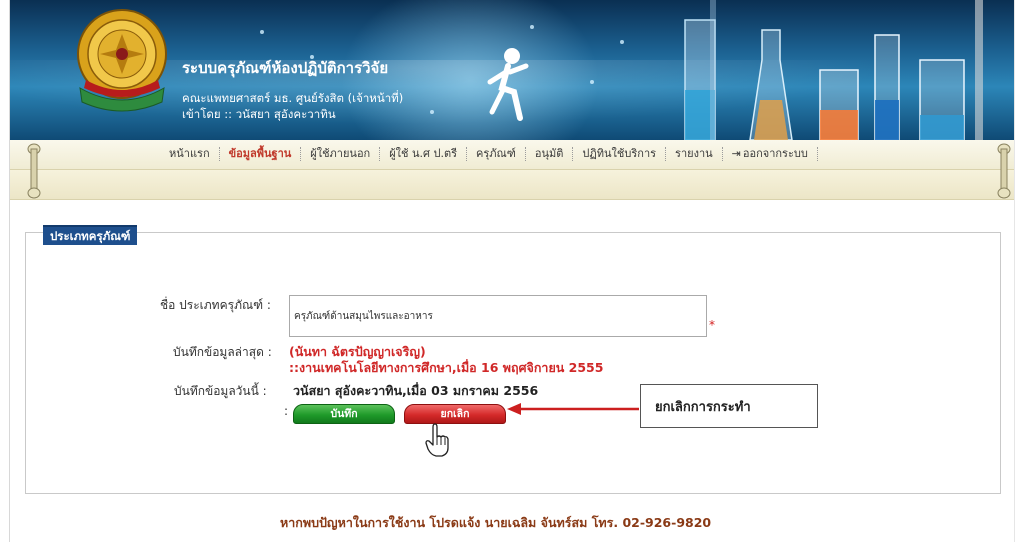 The height and width of the screenshot is (542, 1024). What do you see at coordinates (775, 153) in the screenshot?
I see `logout-label: ออกจากระบบ` at bounding box center [775, 153].